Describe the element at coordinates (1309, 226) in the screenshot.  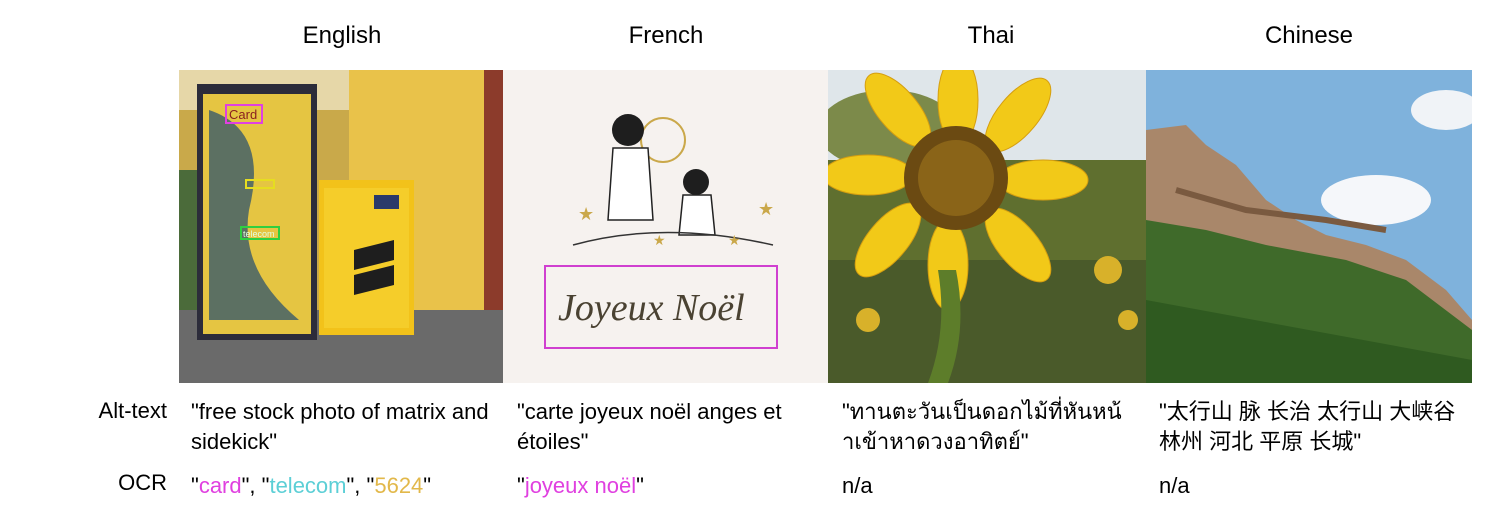
I see `image-chinese-mountains` at that location.